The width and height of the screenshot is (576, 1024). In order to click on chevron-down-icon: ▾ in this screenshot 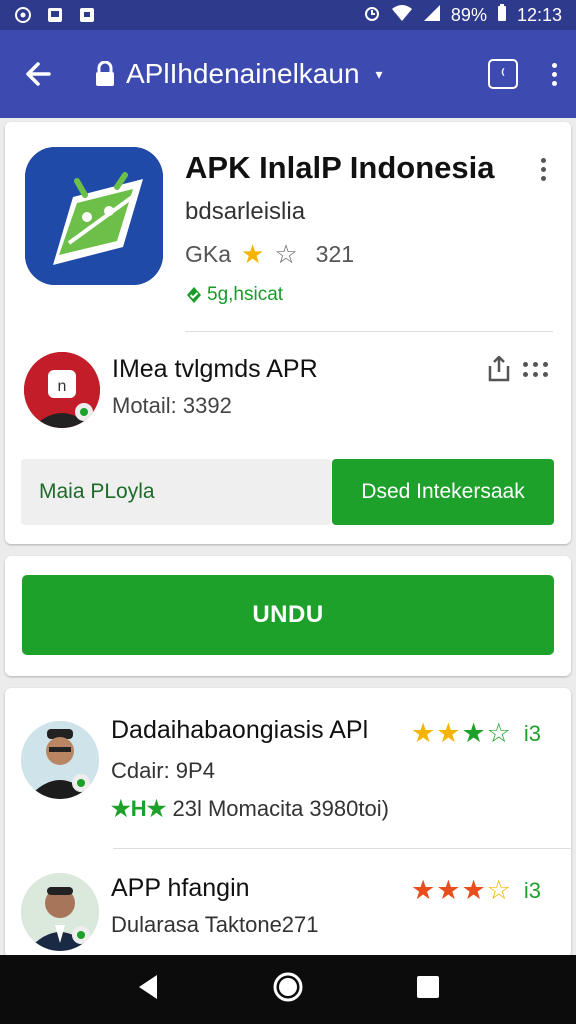, I will do `click(379, 73)`.